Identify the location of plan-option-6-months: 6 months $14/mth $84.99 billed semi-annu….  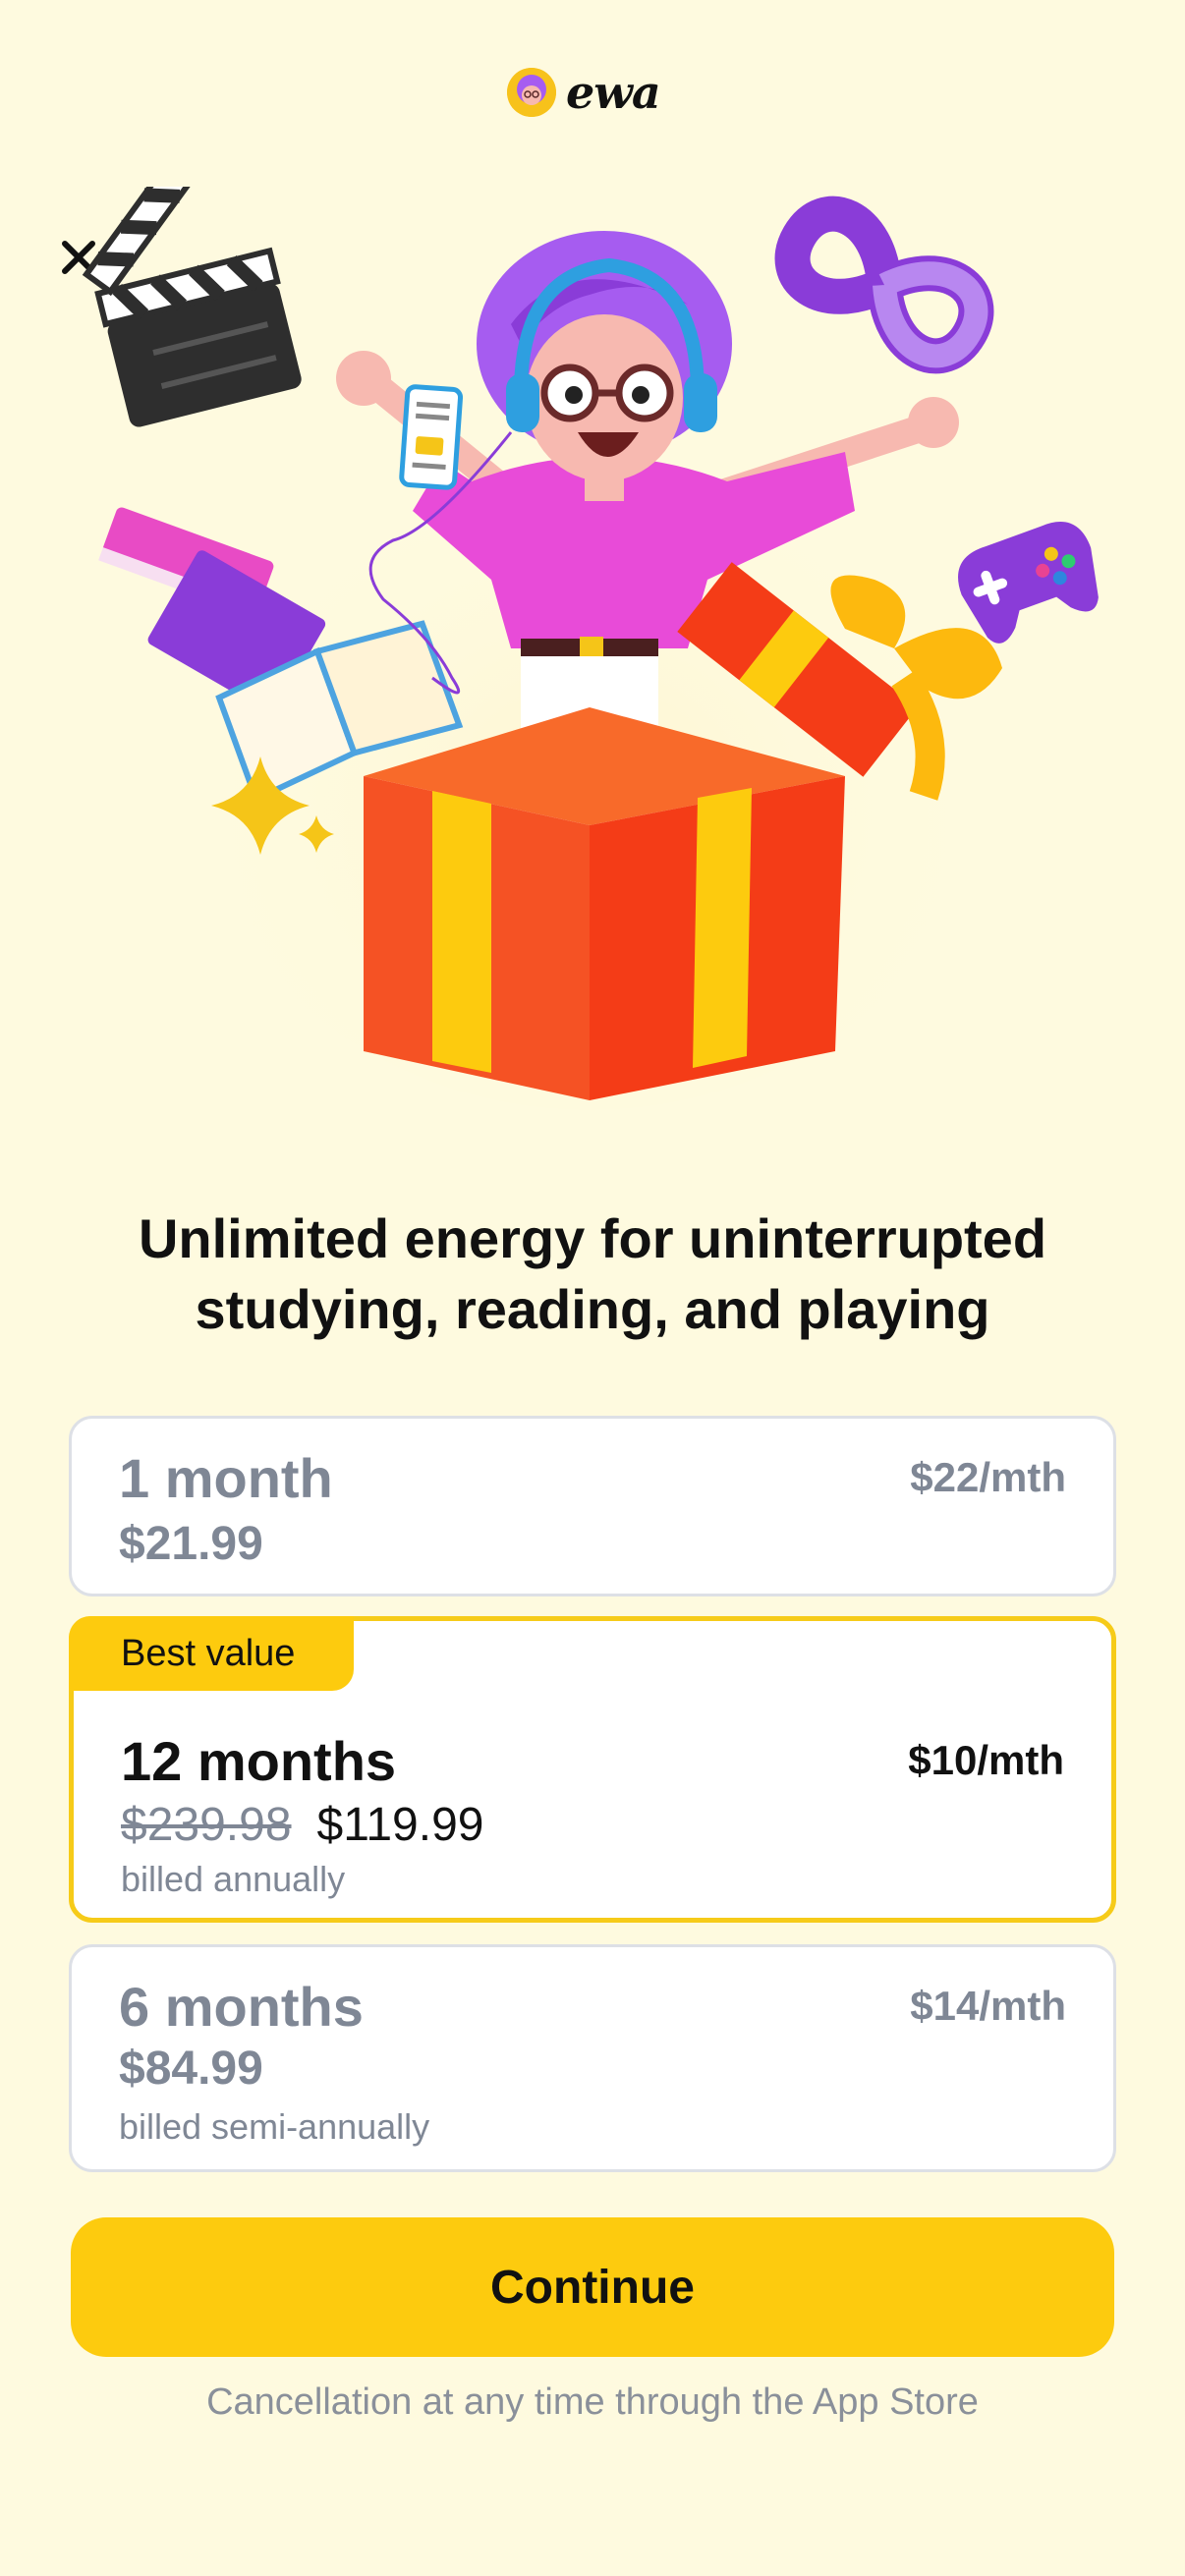
(592, 2058).